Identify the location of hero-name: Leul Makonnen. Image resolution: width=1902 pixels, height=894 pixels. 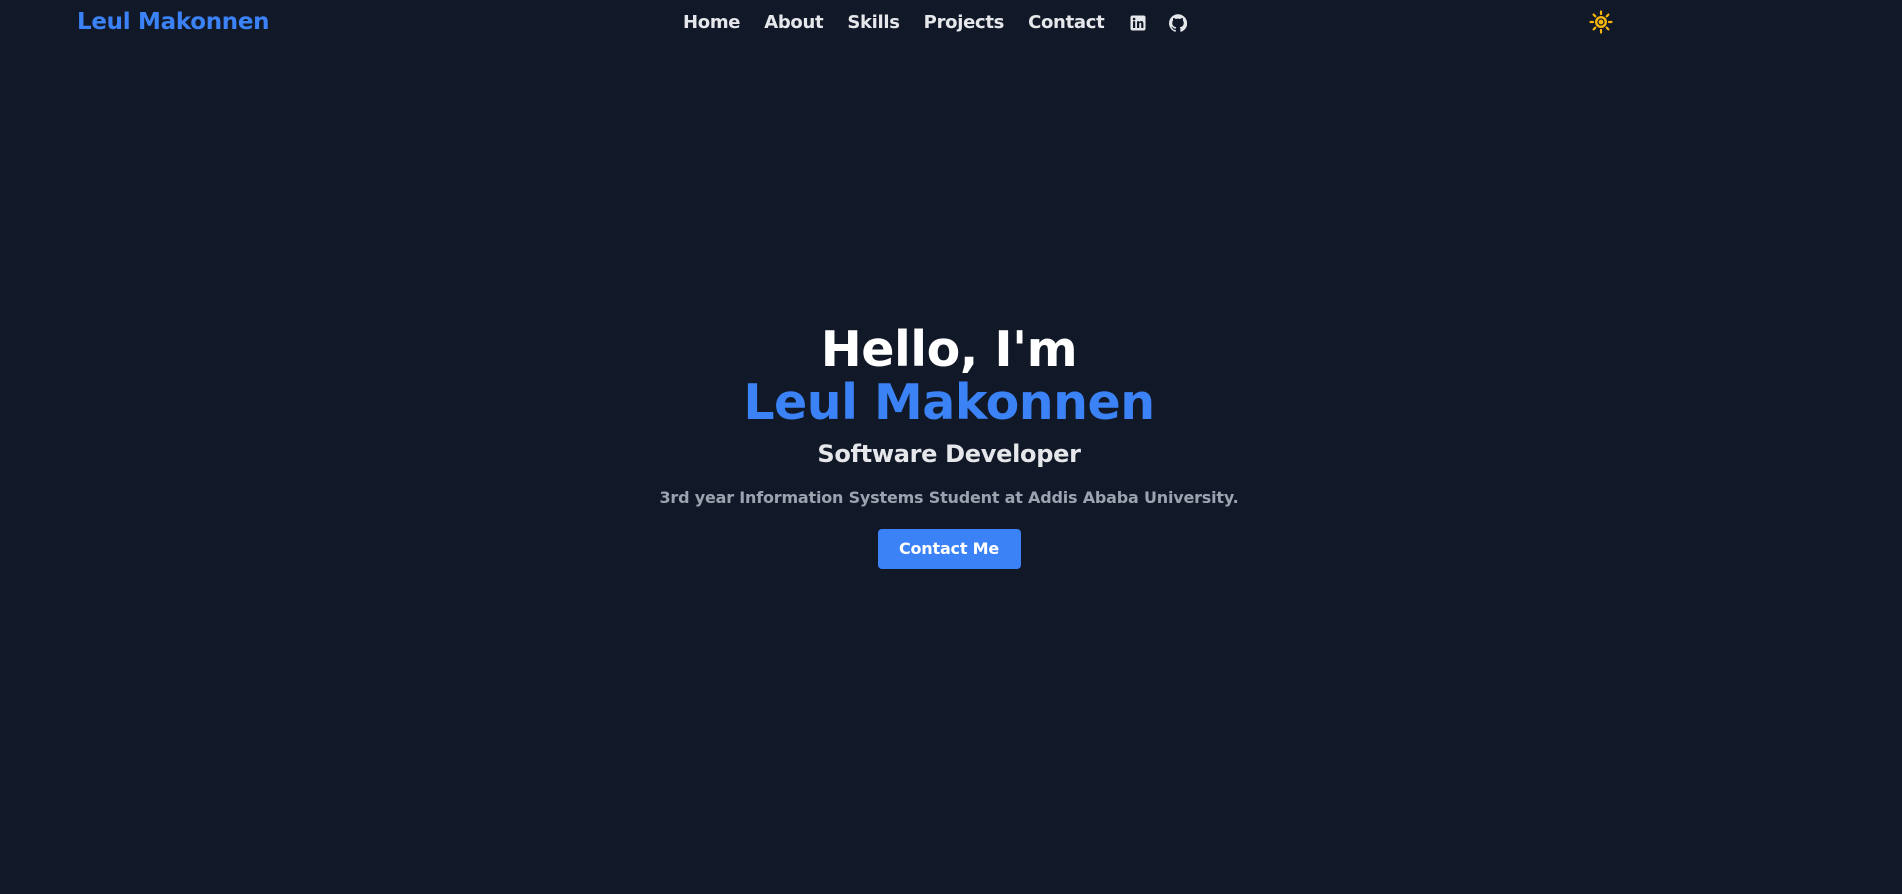
(949, 402).